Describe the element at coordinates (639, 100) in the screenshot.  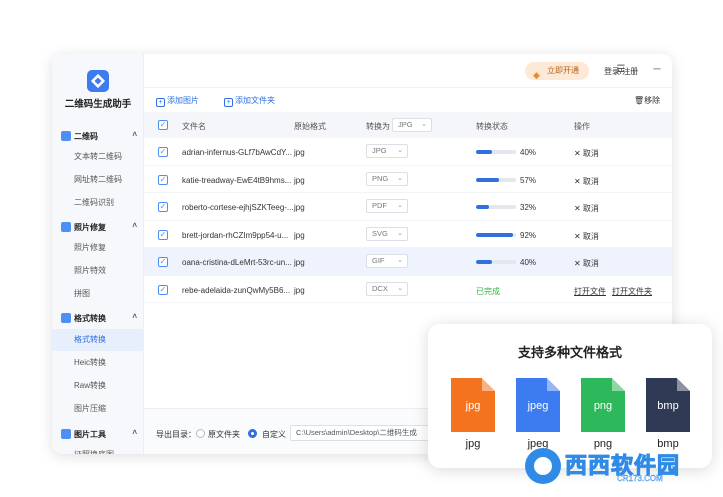
I see `trash-icon: 🗑` at that location.